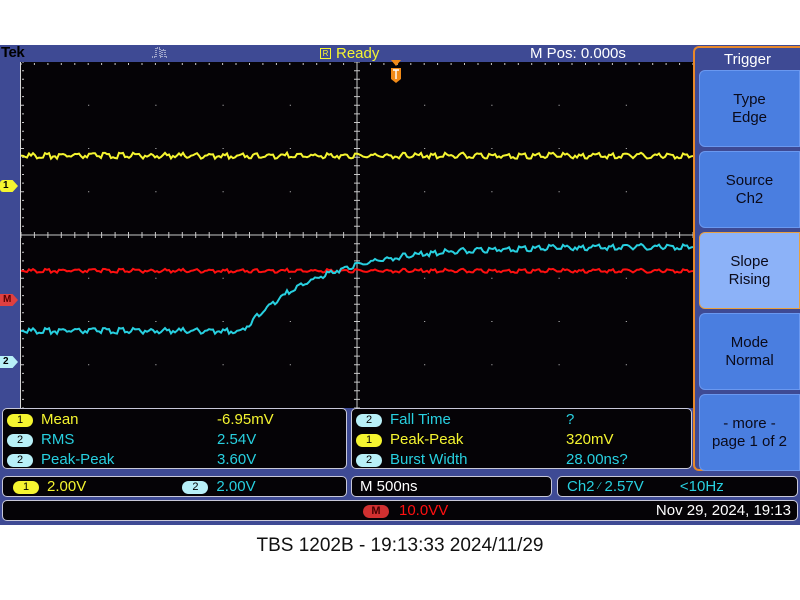 This screenshot has height=600, width=800. I want to click on status-text: Ready, so click(358, 53).